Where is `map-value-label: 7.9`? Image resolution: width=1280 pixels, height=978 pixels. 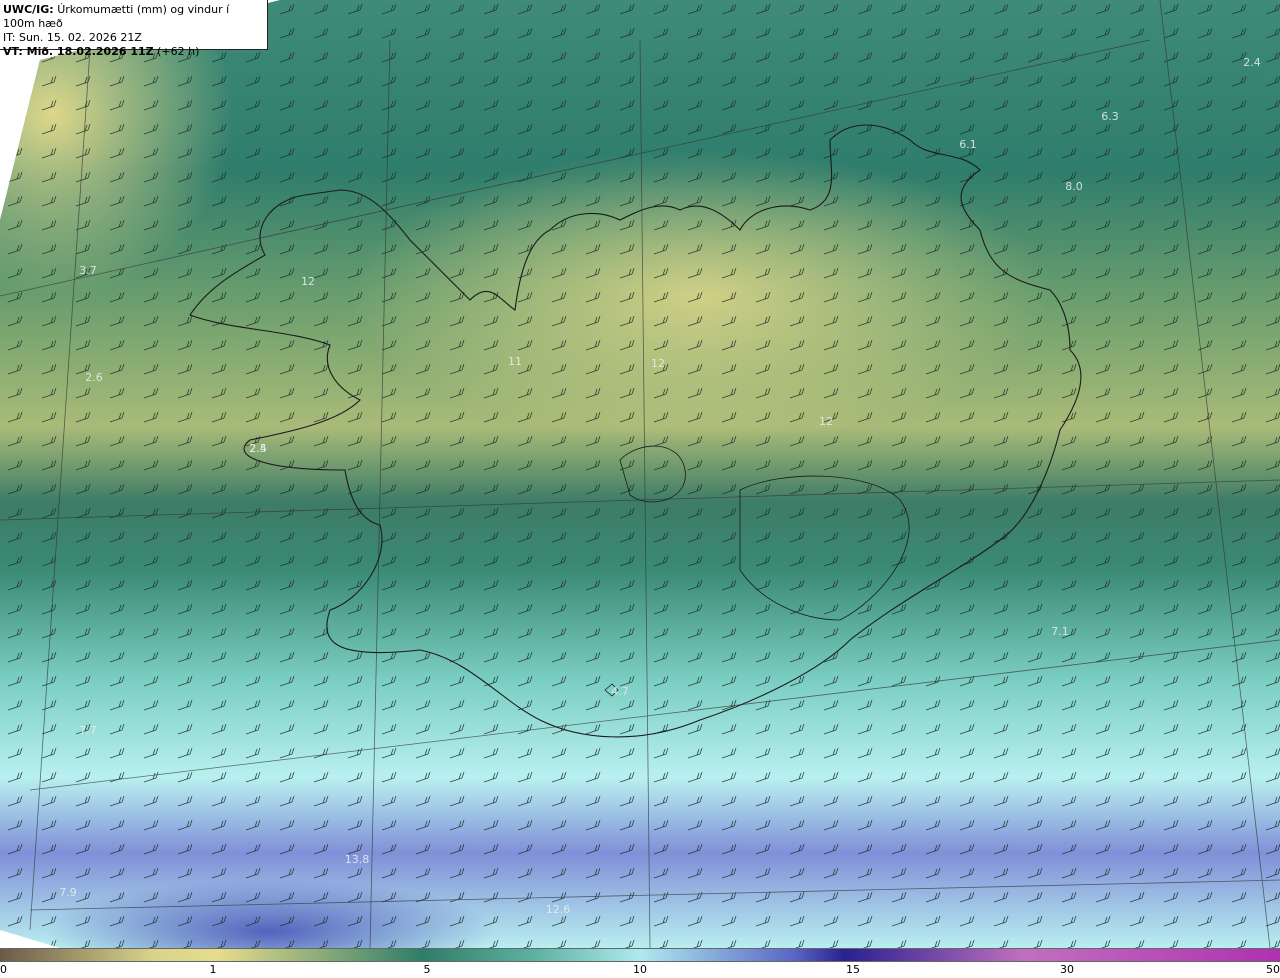 map-value-label: 7.9 is located at coordinates (68, 892).